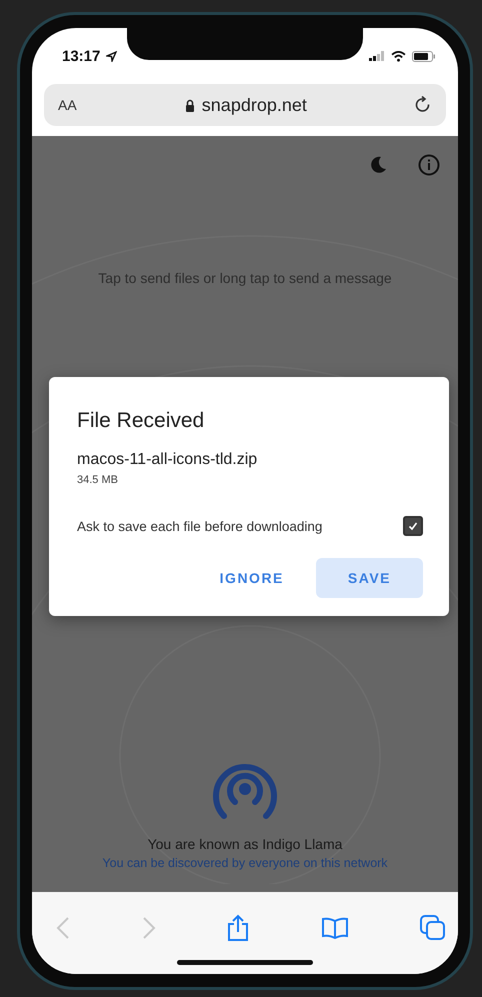 The width and height of the screenshot is (482, 997). I want to click on location-arrow-icon, so click(112, 56).